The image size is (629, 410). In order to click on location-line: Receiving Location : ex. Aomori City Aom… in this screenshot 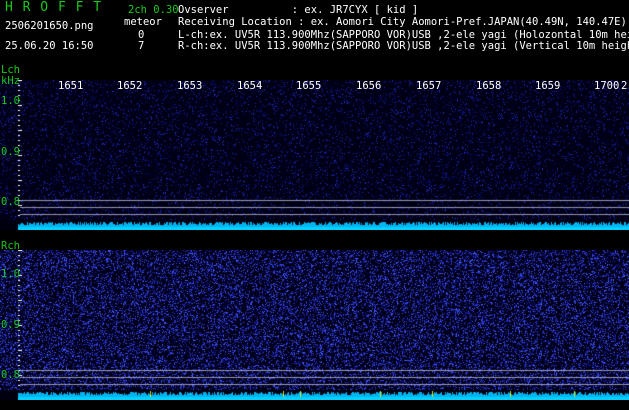, I will do `click(402, 22)`.